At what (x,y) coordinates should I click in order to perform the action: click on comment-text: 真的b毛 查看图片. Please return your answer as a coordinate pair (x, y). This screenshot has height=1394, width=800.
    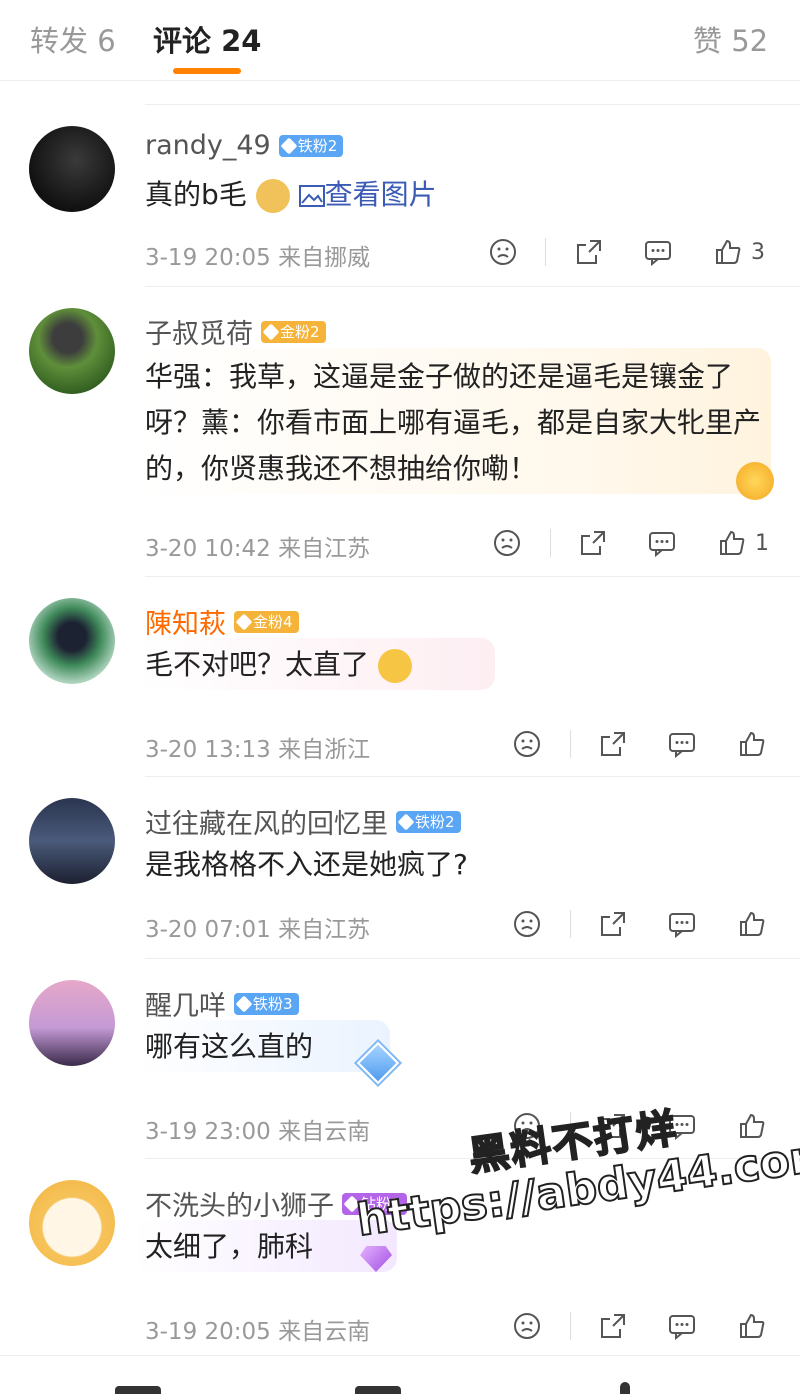
    Looking at the image, I should click on (291, 195).